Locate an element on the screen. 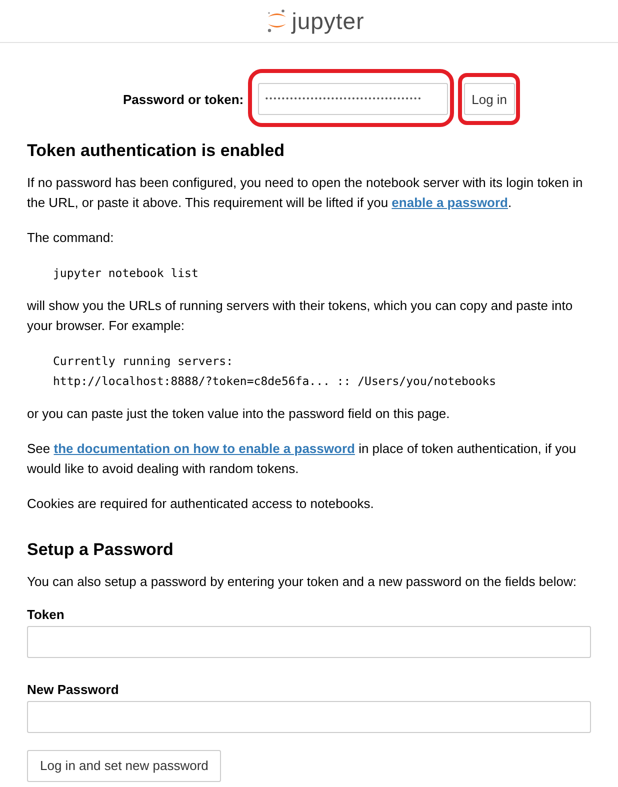 Image resolution: width=618 pixels, height=787 pixels. code-line: http://localhost:8888/?token=c8de56fa... :: /Users/you/notebooks is located at coordinates (275, 381).